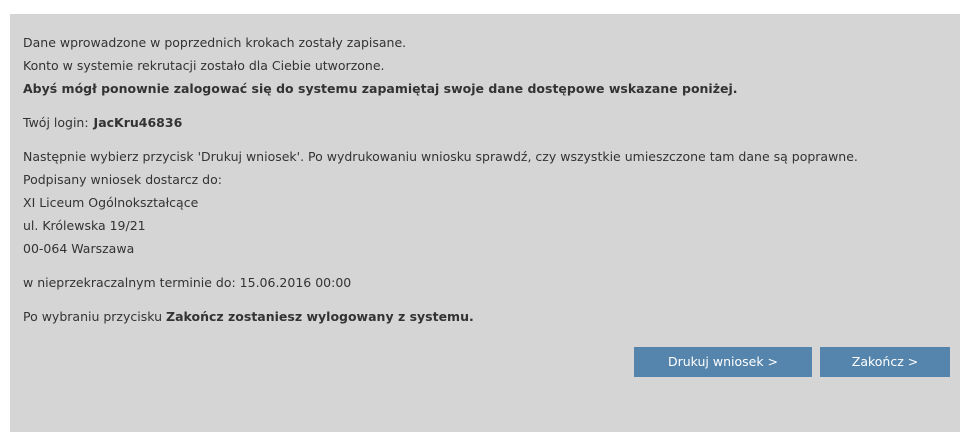 Image resolution: width=960 pixels, height=432 pixels. Describe the element at coordinates (723, 362) in the screenshot. I see `print-application-button: Drukuj wniosek >` at that location.